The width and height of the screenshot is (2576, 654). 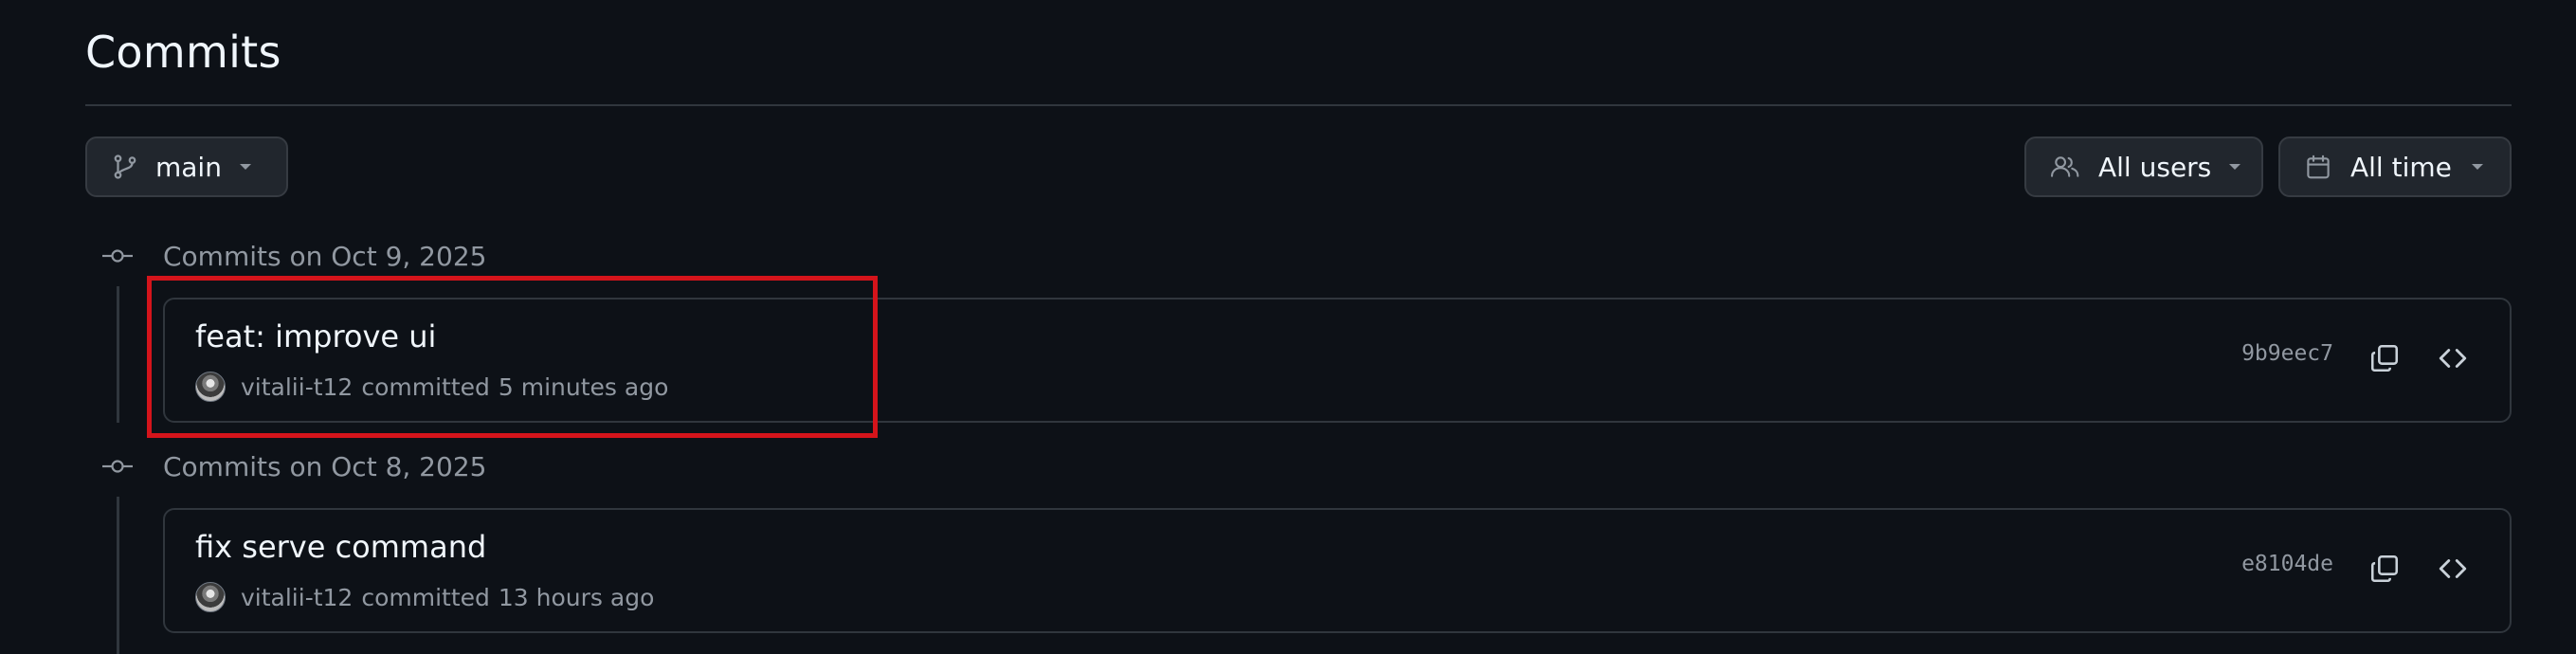 I want to click on time-filter-label: All time, so click(x=2401, y=167).